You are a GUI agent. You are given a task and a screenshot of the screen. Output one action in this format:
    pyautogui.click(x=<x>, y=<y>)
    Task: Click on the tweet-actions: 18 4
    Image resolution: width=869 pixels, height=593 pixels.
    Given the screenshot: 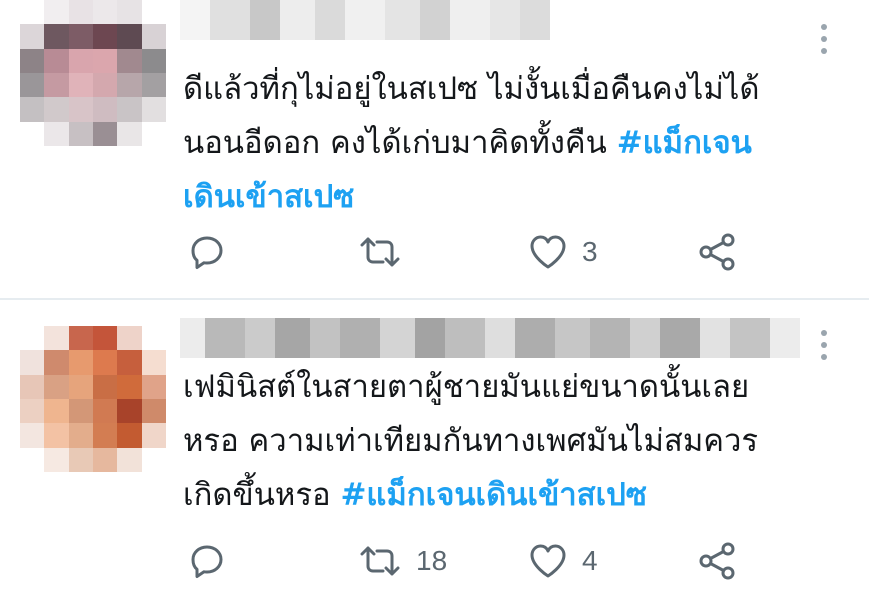 What is the action you would take?
    pyautogui.click(x=434, y=561)
    